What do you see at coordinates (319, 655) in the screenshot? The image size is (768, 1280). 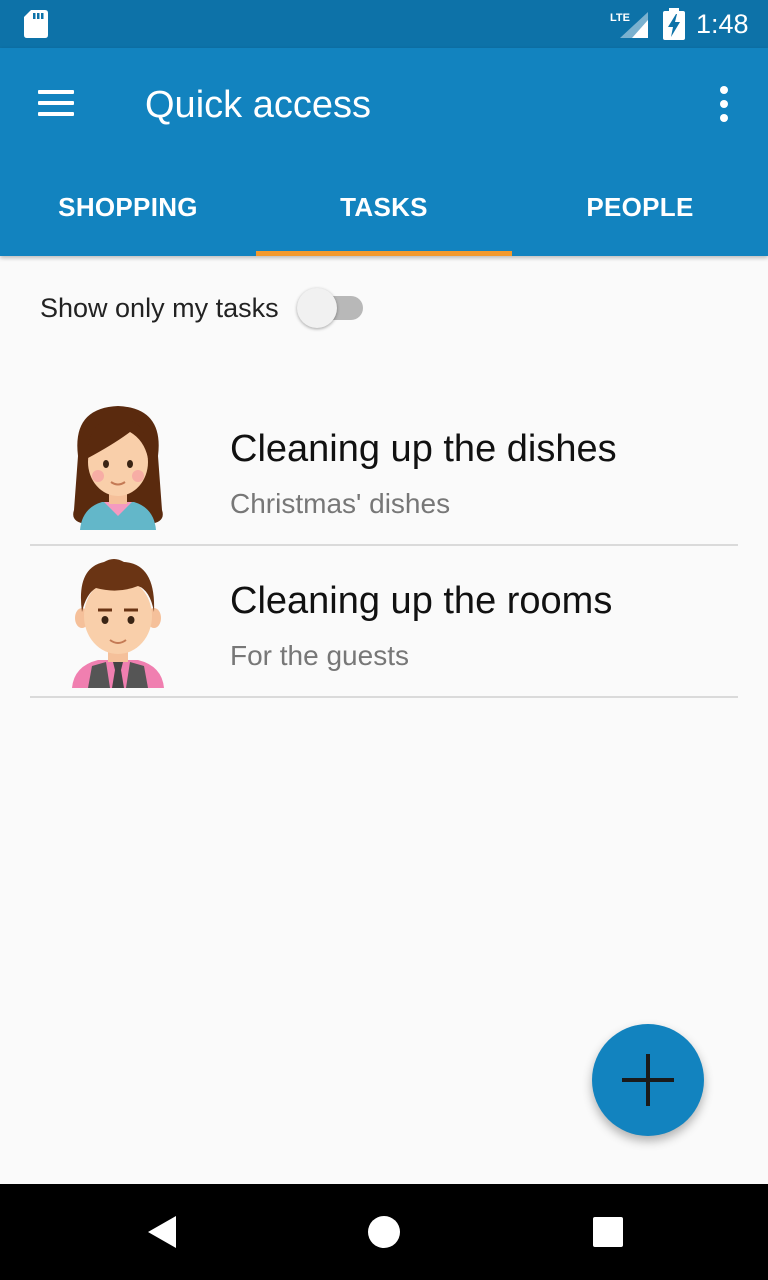 I see `task-subtitle: For the guests` at bounding box center [319, 655].